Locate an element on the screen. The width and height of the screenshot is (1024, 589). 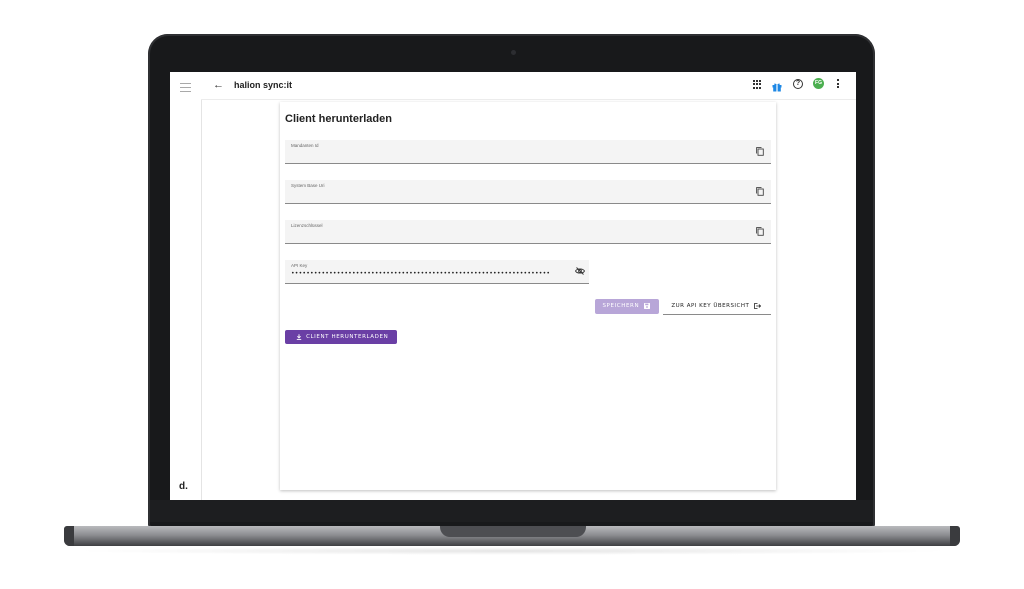
more-vertical-icon is located at coordinates (838, 84).